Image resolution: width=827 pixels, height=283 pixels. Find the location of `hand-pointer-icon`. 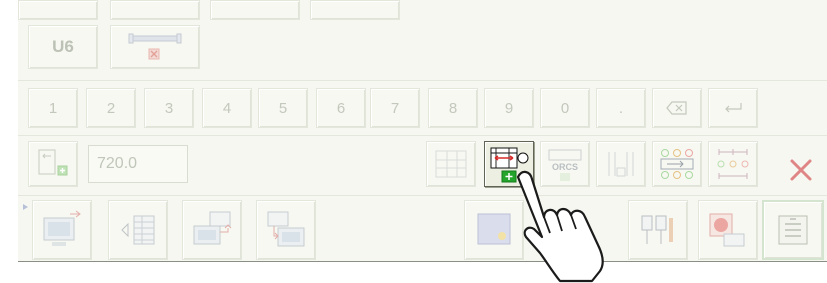

hand-pointer-icon is located at coordinates (560, 226).